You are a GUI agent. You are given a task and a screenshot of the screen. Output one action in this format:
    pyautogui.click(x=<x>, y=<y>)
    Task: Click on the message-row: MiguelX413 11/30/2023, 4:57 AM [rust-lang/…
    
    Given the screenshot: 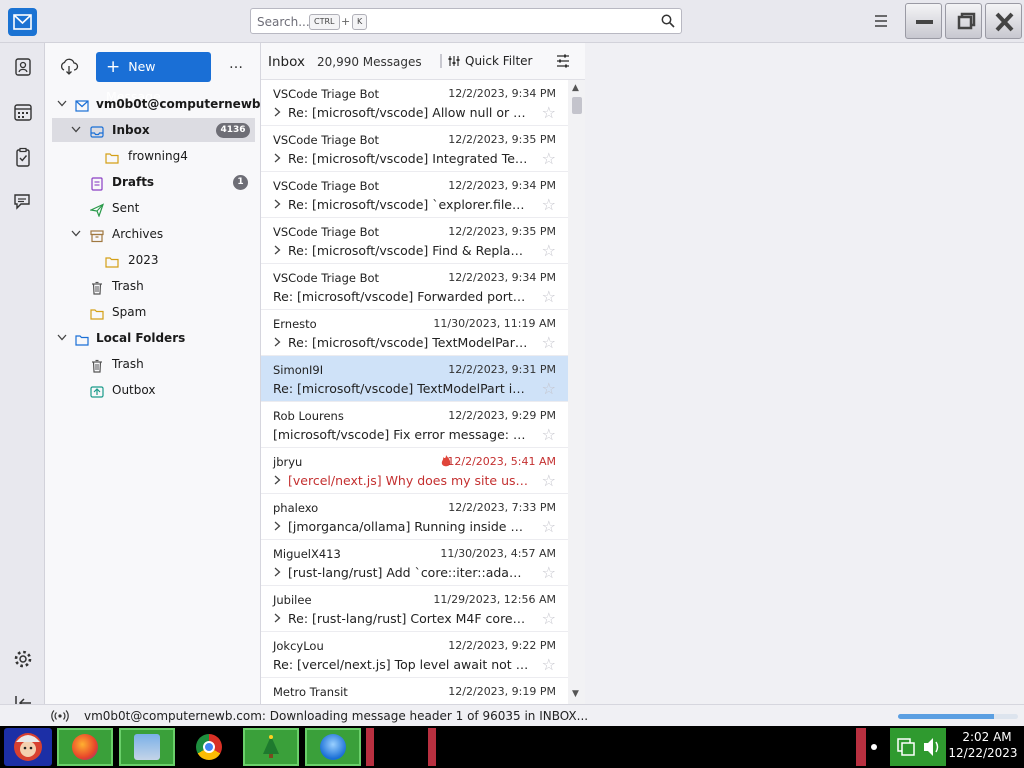 What is the action you would take?
    pyautogui.click(x=414, y=563)
    